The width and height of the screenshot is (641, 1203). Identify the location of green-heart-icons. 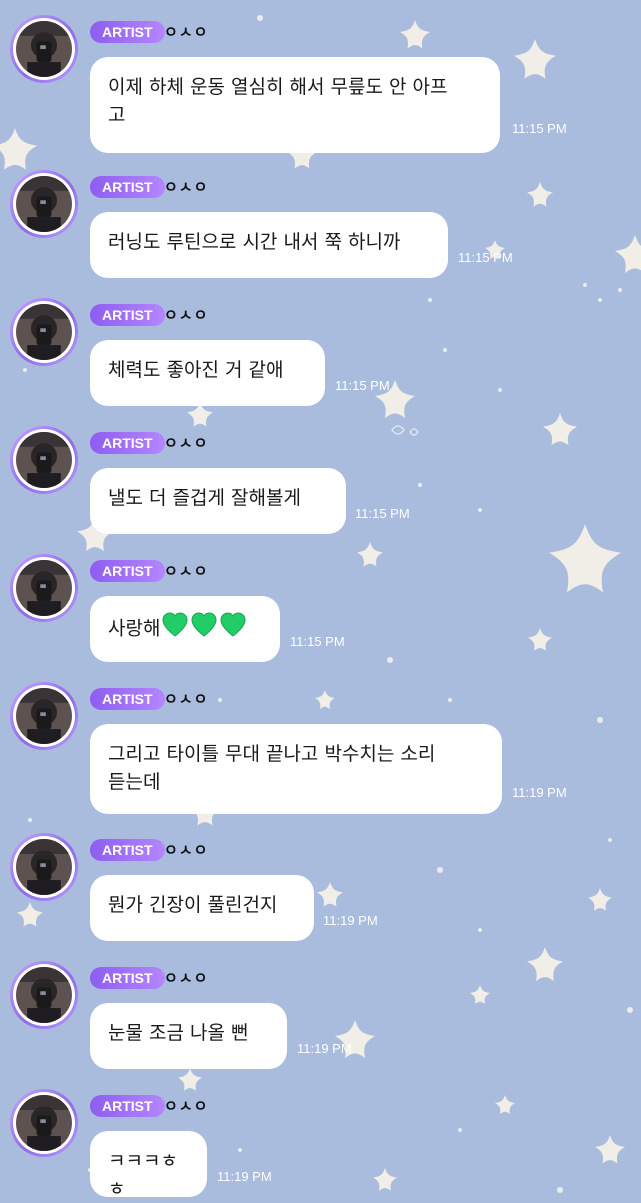
(204, 629).